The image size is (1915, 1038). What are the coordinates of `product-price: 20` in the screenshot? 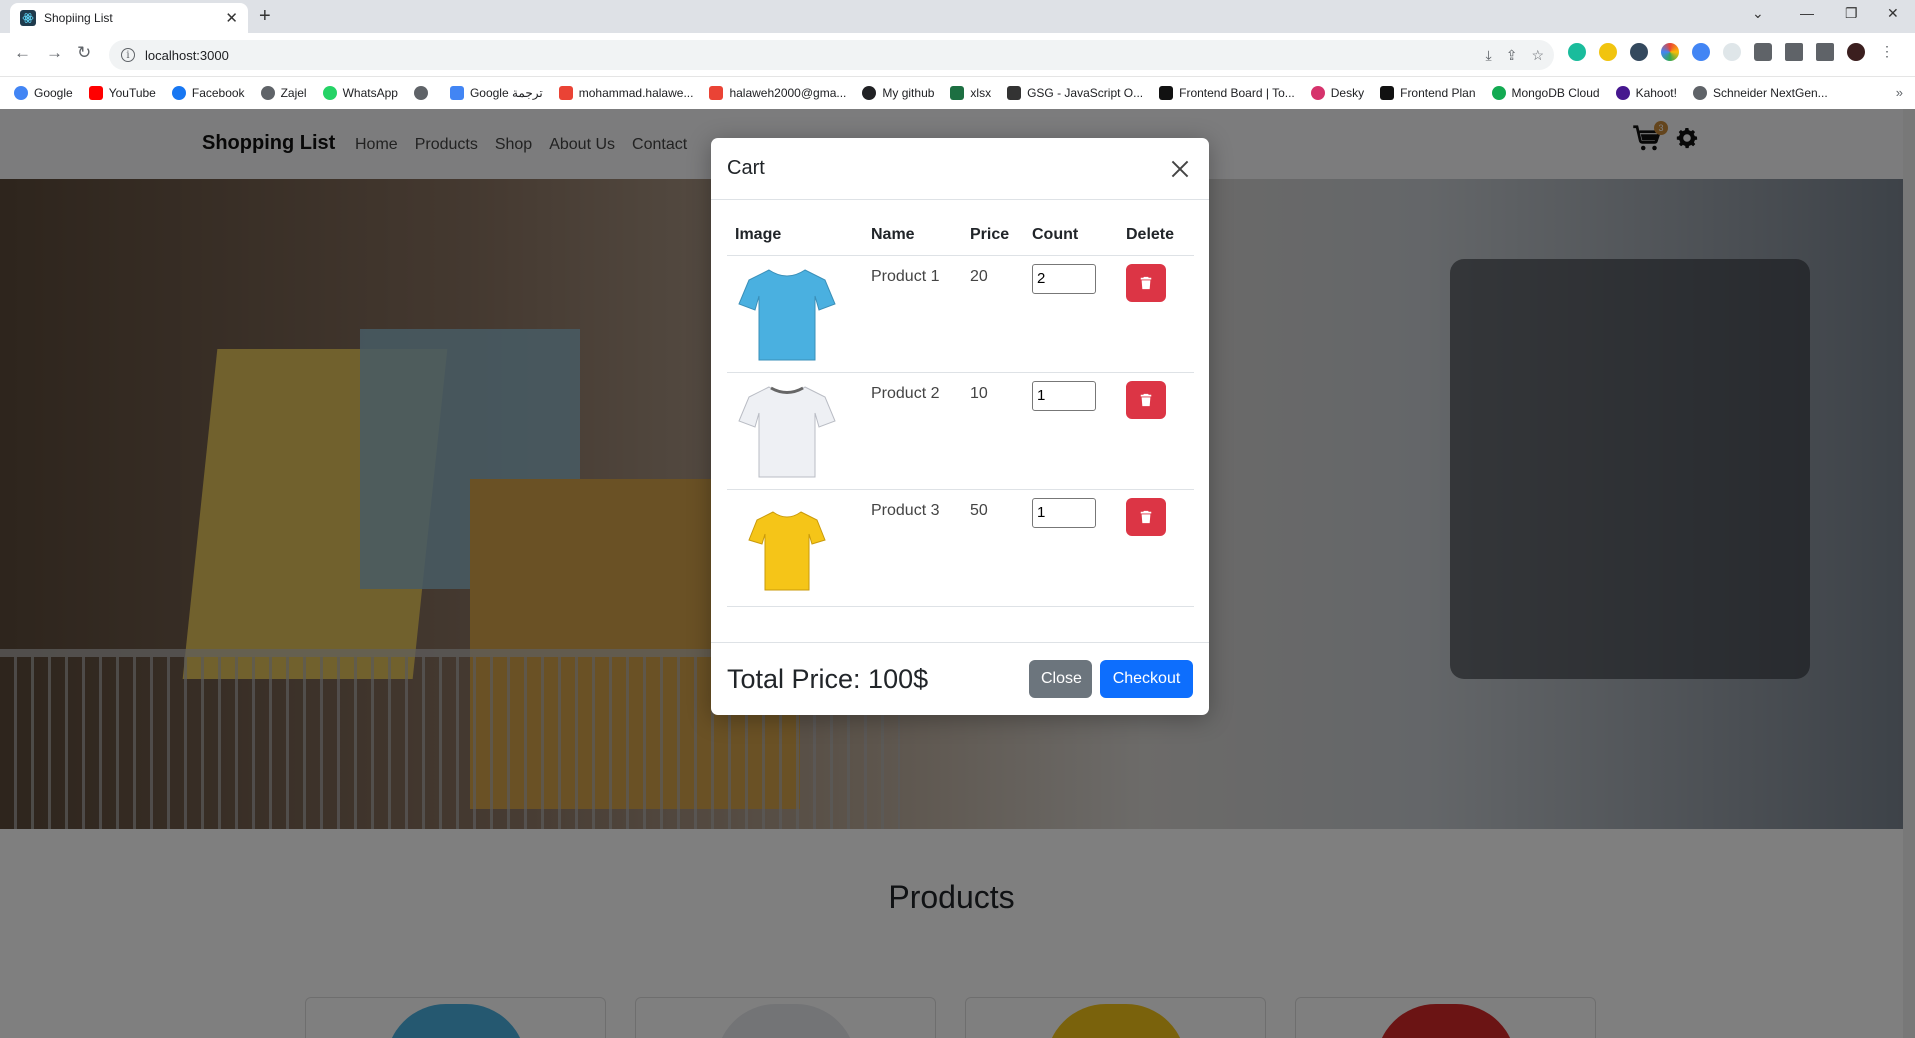 It's located at (993, 314).